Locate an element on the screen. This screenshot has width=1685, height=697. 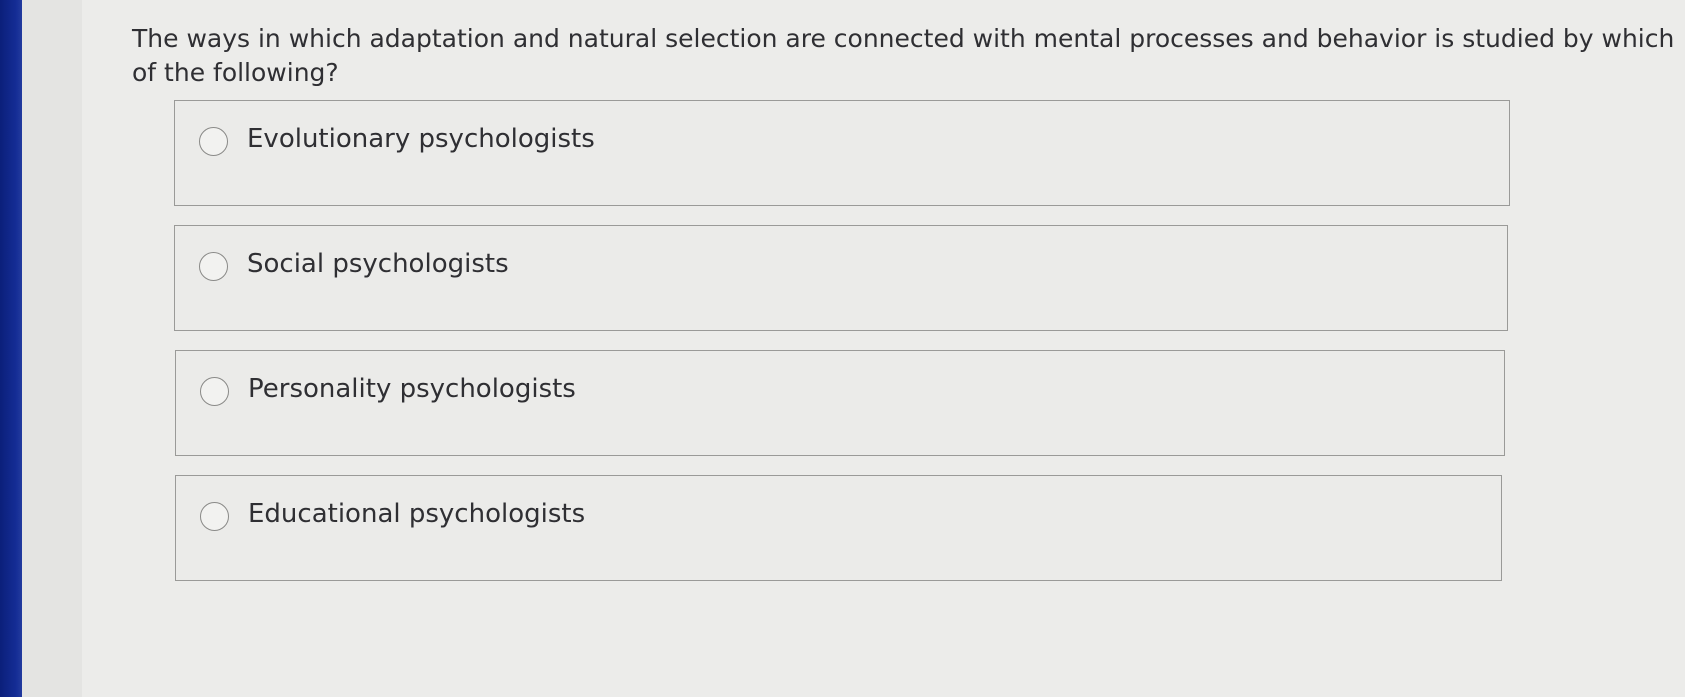
answer-option-personality: Personality psychologists is located at coordinates (840, 403).